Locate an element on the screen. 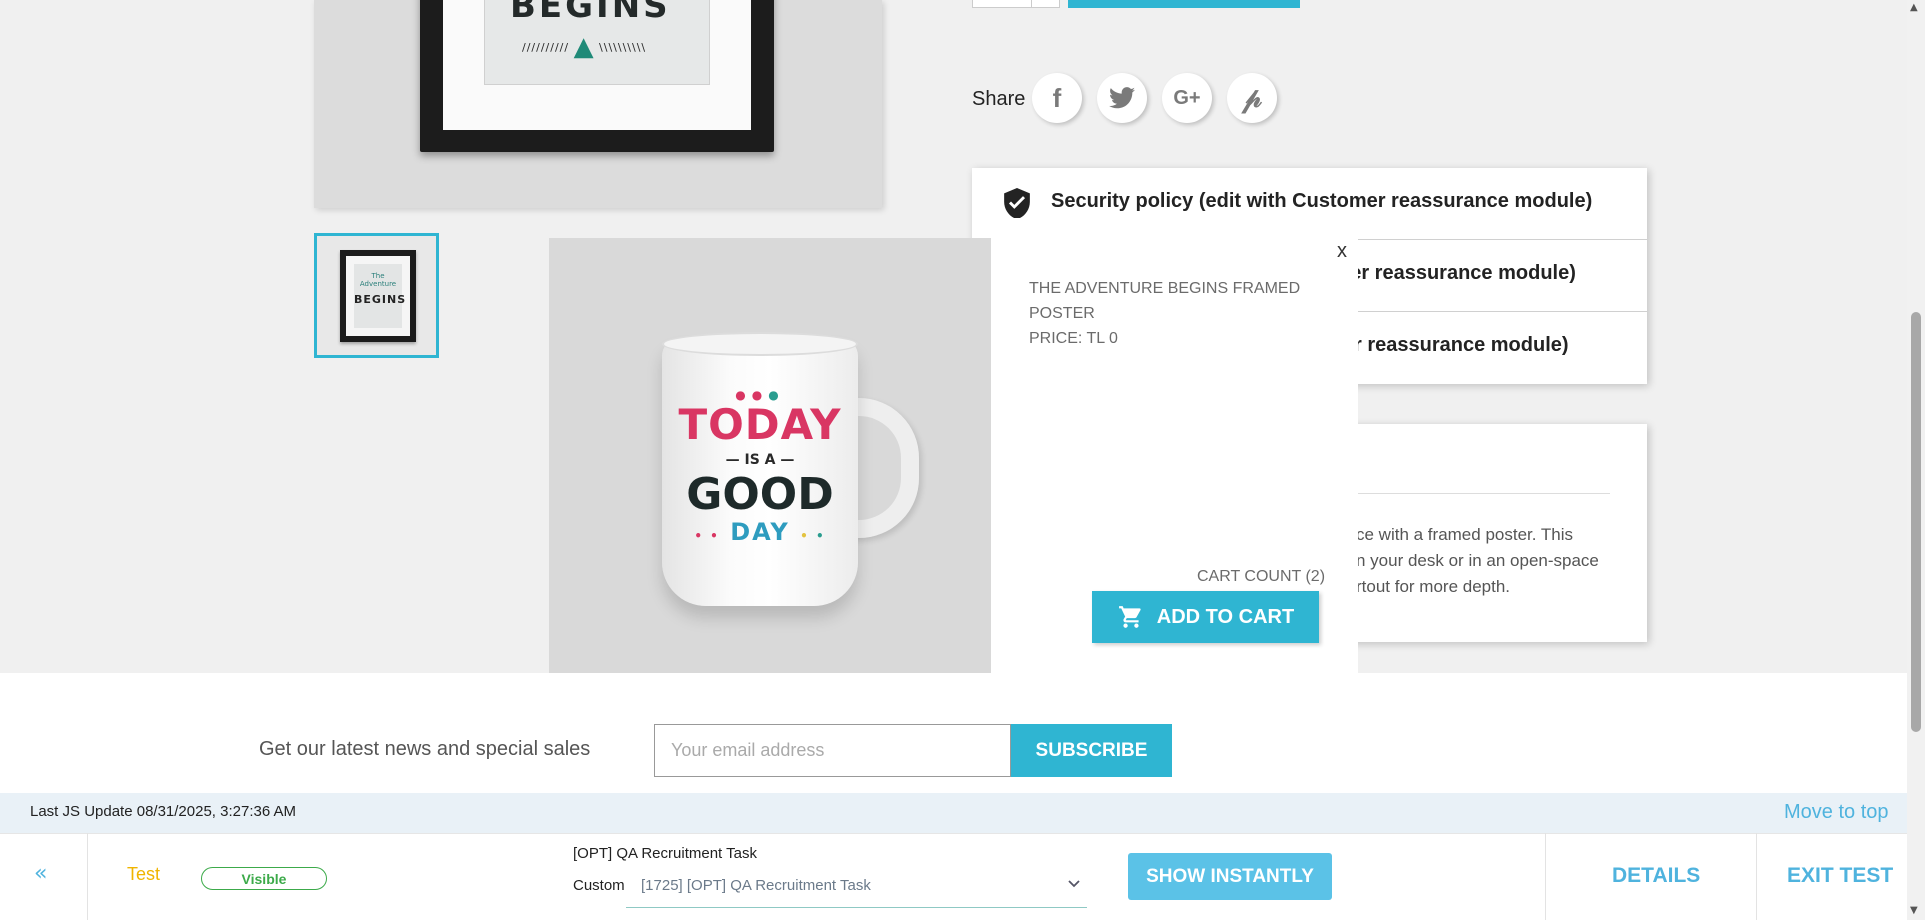 This screenshot has height=920, width=1925. modal-product-title-line1: THE ADVENTURE BEGINS FRAMED is located at coordinates (1165, 288).